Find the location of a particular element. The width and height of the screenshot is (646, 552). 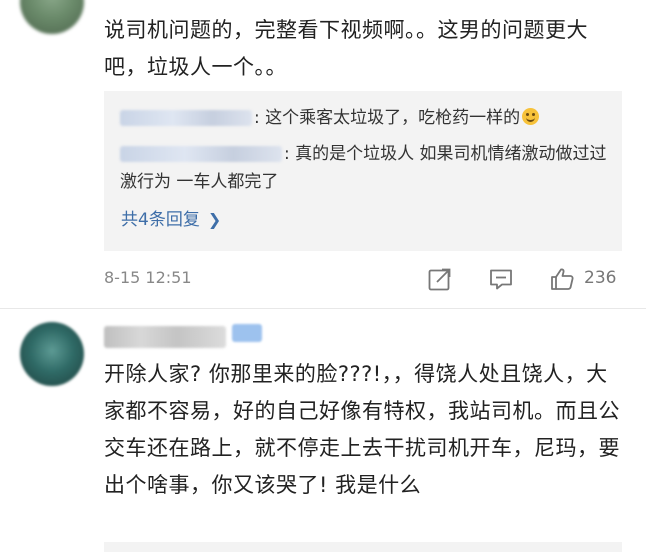

reply-item: : 这个乘客太垃圾了，吃枪药一样的 is located at coordinates (330, 118).